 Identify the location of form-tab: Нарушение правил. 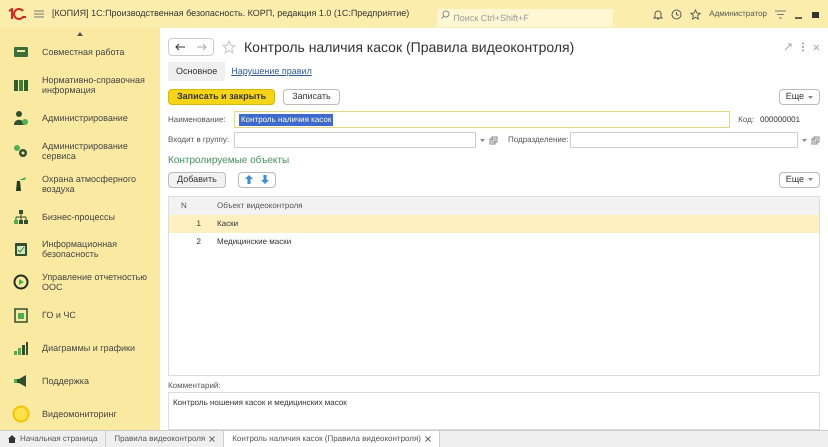
(271, 72).